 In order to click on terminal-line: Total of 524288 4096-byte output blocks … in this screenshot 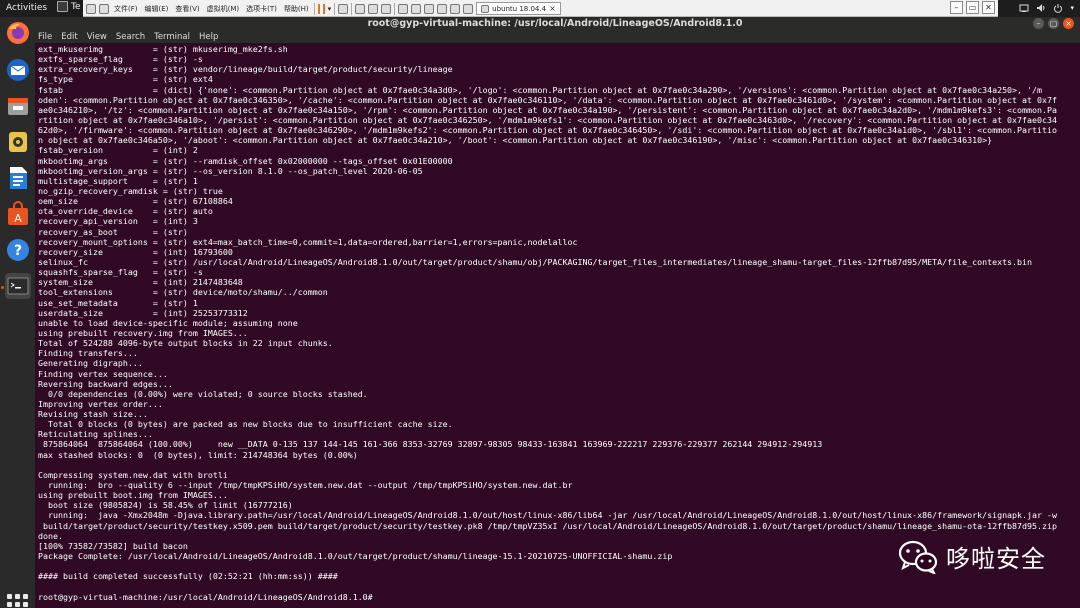, I will do `click(185, 343)`.